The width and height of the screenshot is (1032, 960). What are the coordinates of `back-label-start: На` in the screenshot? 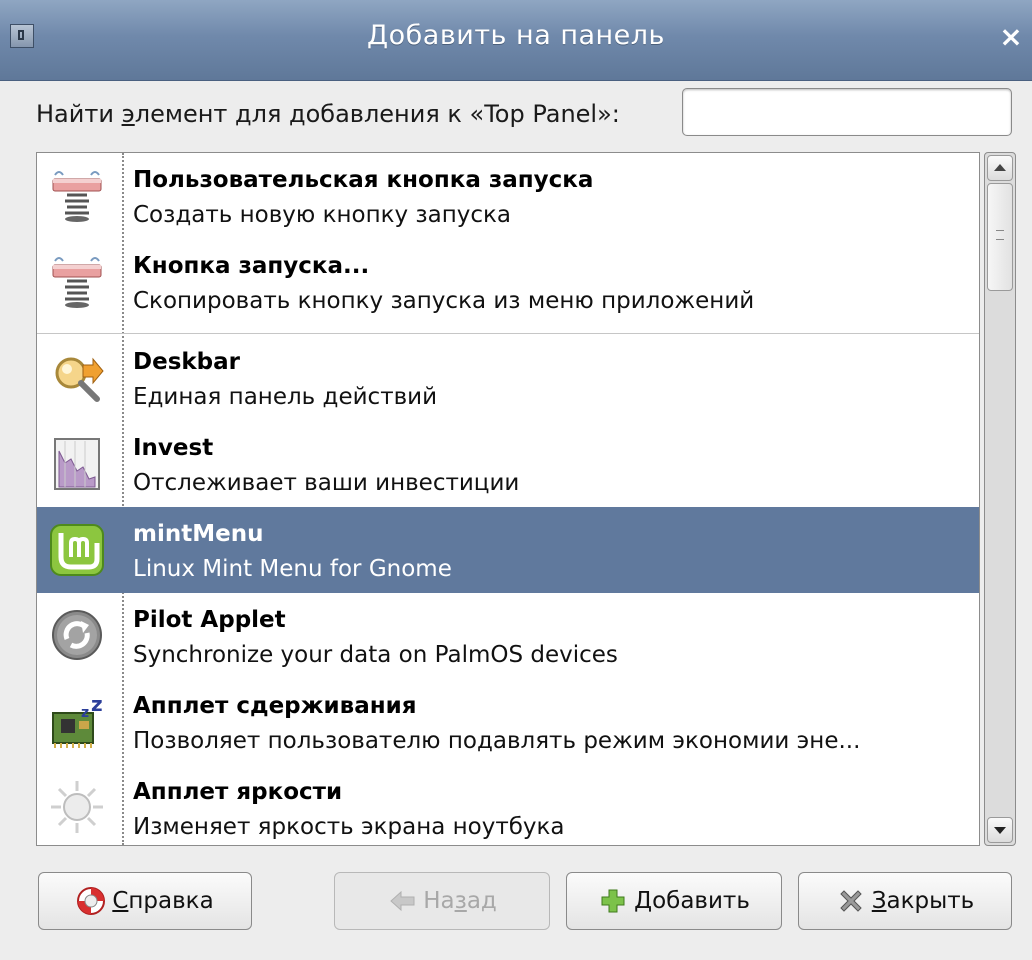 It's located at (439, 901).